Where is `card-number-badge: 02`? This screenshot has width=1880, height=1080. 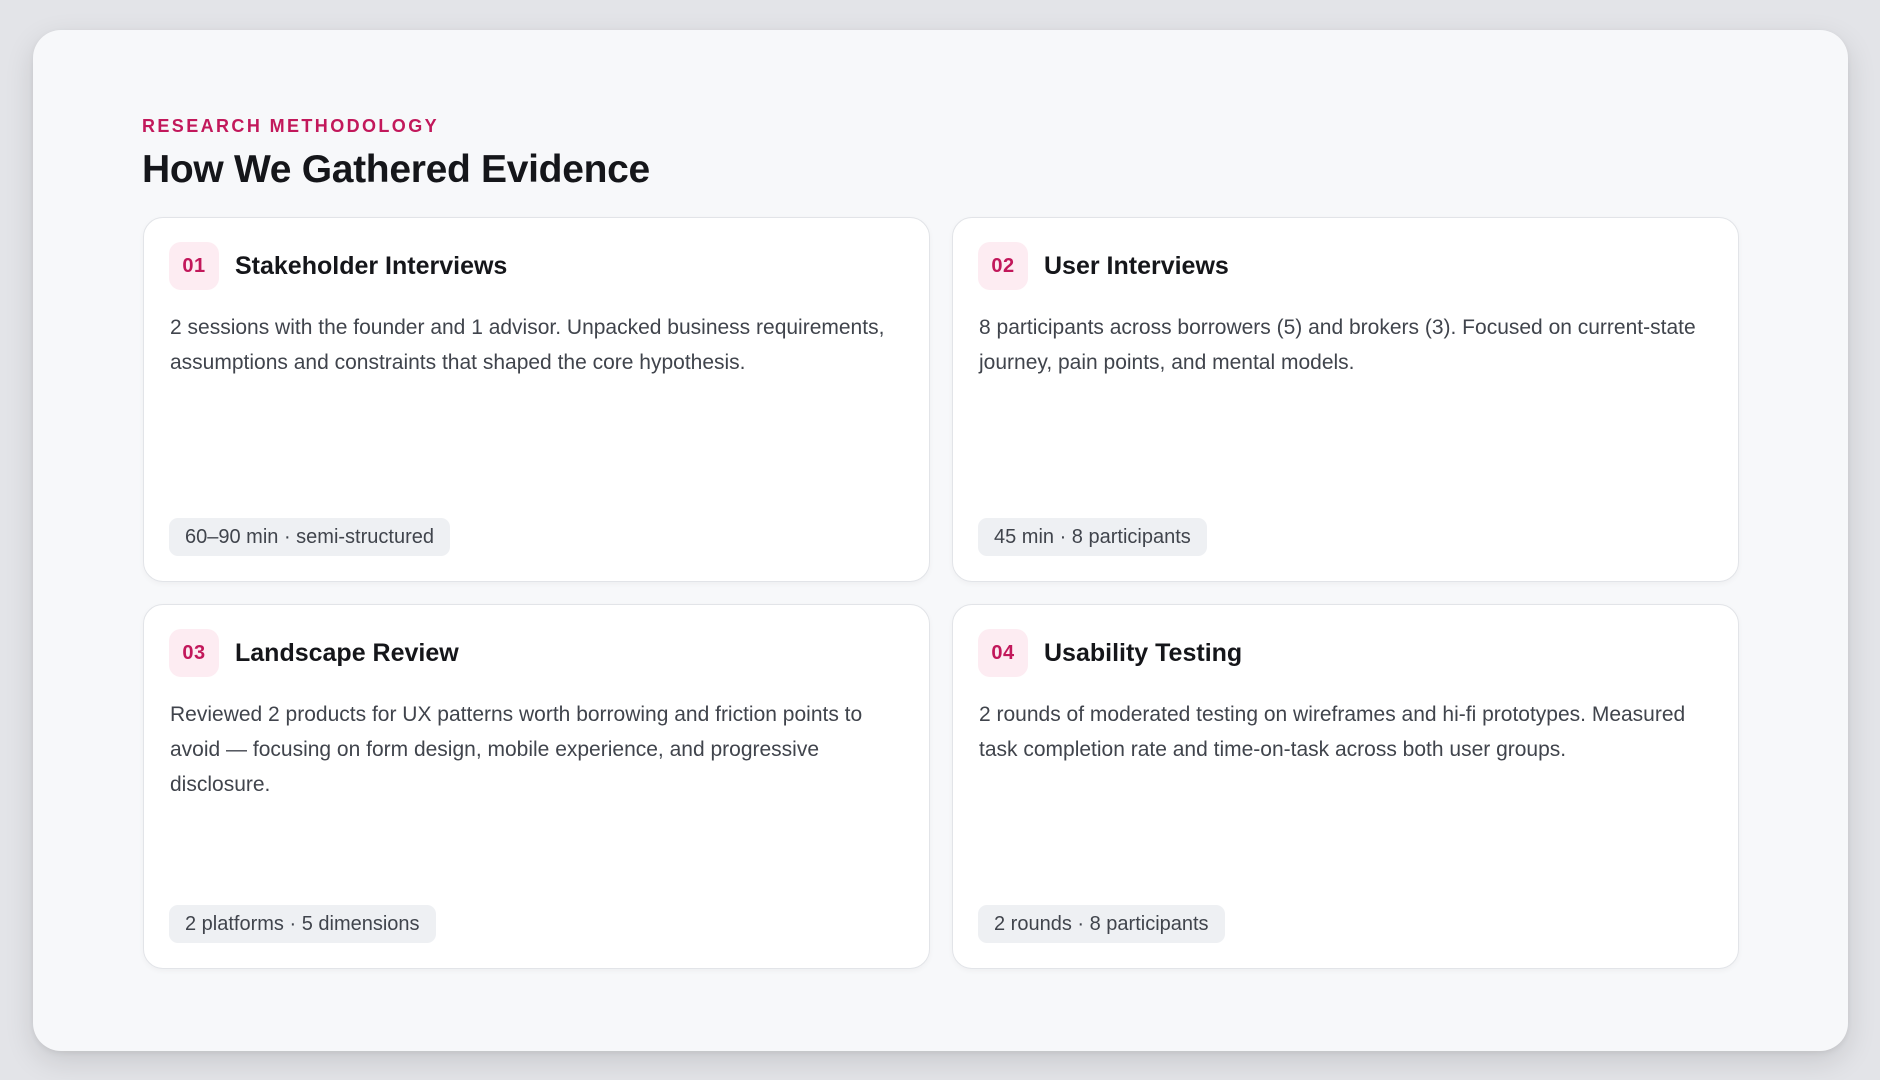
card-number-badge: 02 is located at coordinates (1003, 266).